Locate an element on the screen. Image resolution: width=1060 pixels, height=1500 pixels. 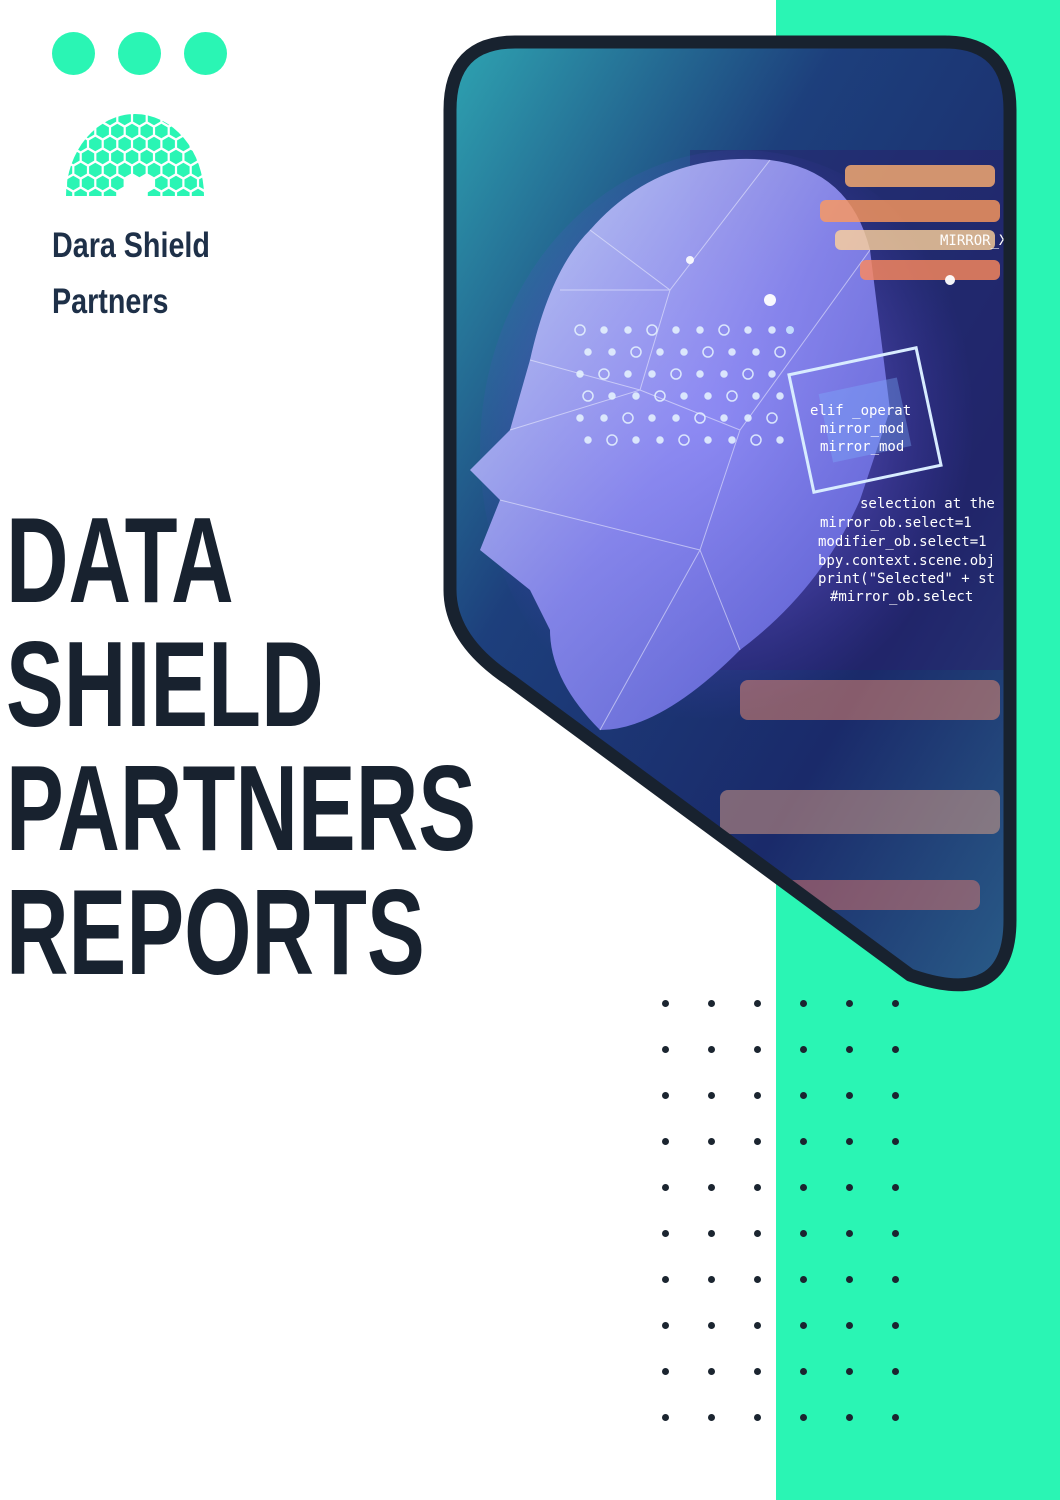
code-line: MIRROR_X is located at coordinates (974, 241).